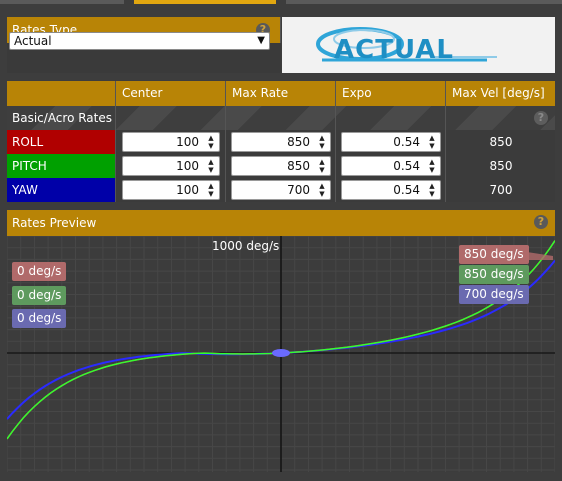  What do you see at coordinates (139, 41) in the screenshot?
I see `rates-type-select: Actual ▼` at bounding box center [139, 41].